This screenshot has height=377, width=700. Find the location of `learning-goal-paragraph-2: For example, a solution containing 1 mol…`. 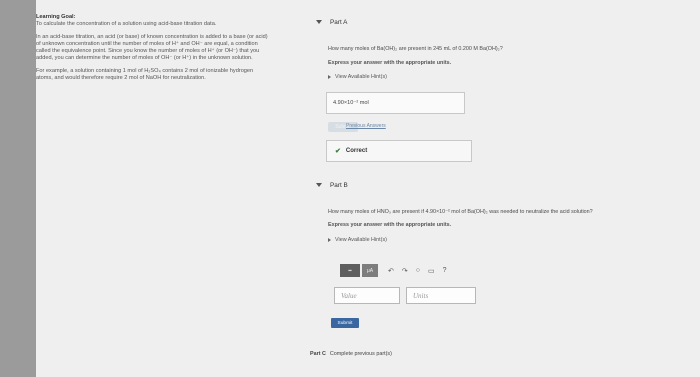

learning-goal-paragraph-2: For example, a solution containing 1 mol… is located at coordinates (145, 74).